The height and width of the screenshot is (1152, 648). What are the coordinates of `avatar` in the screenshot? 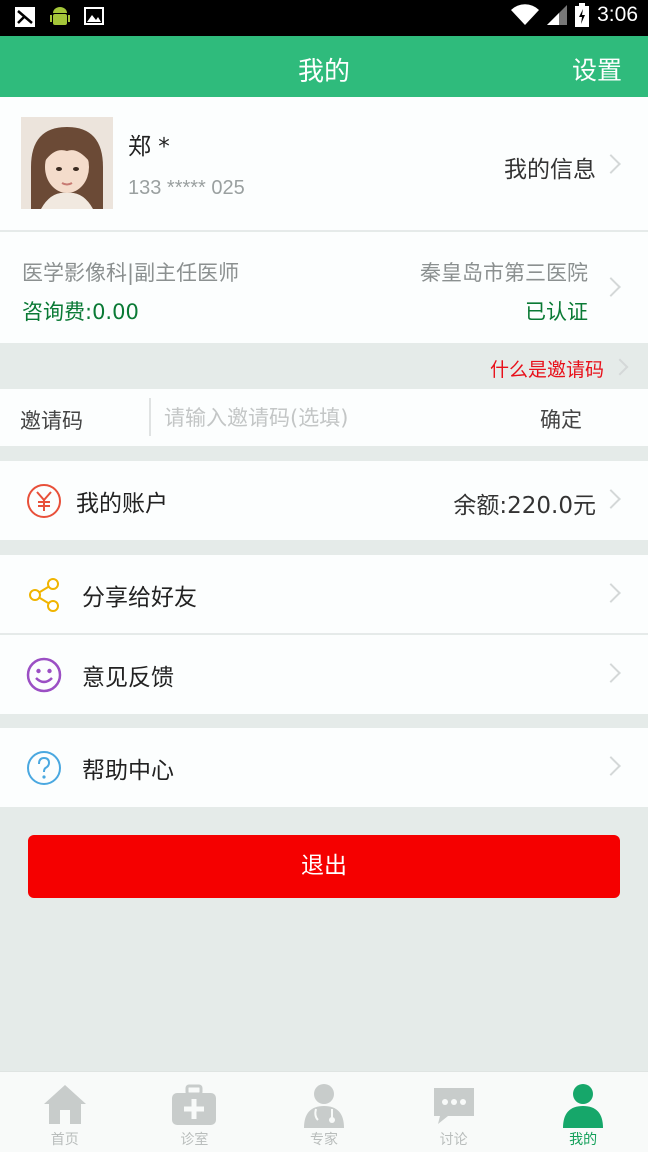 It's located at (67, 163).